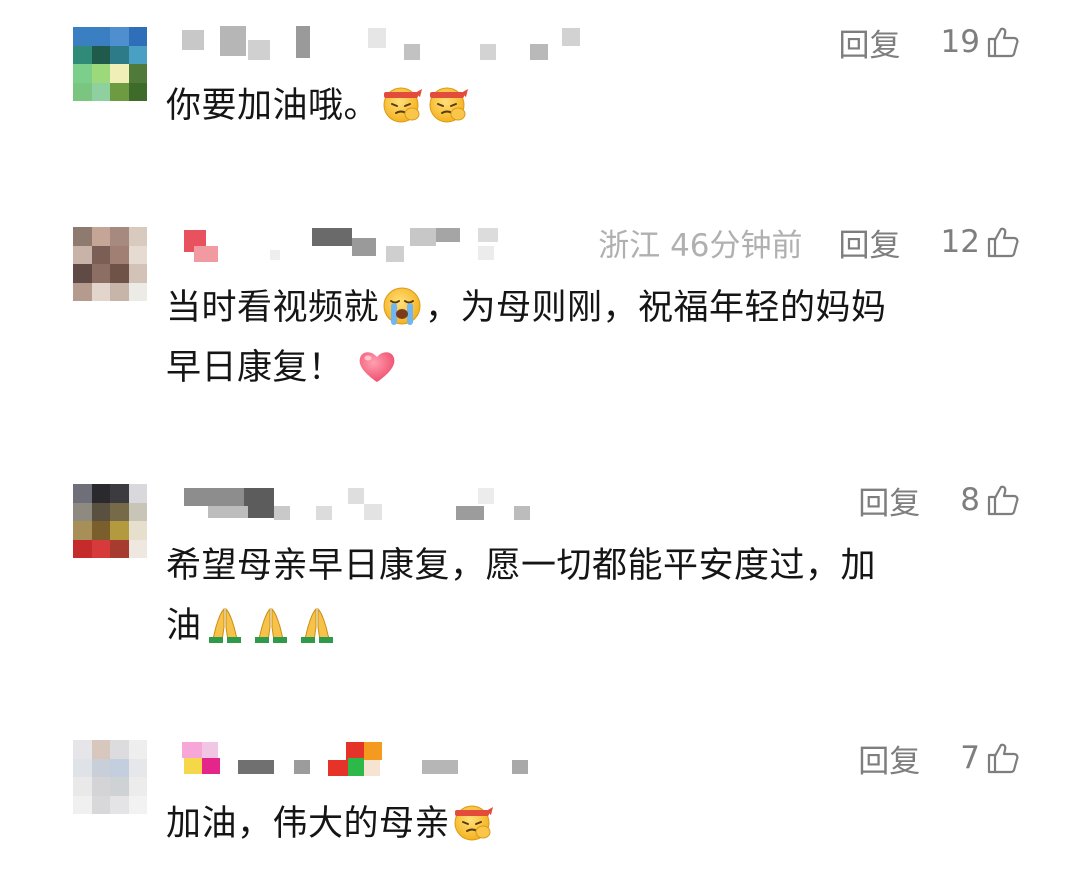  Describe the element at coordinates (273, 308) in the screenshot. I see `comment-body-part: 当时看视频就` at that location.